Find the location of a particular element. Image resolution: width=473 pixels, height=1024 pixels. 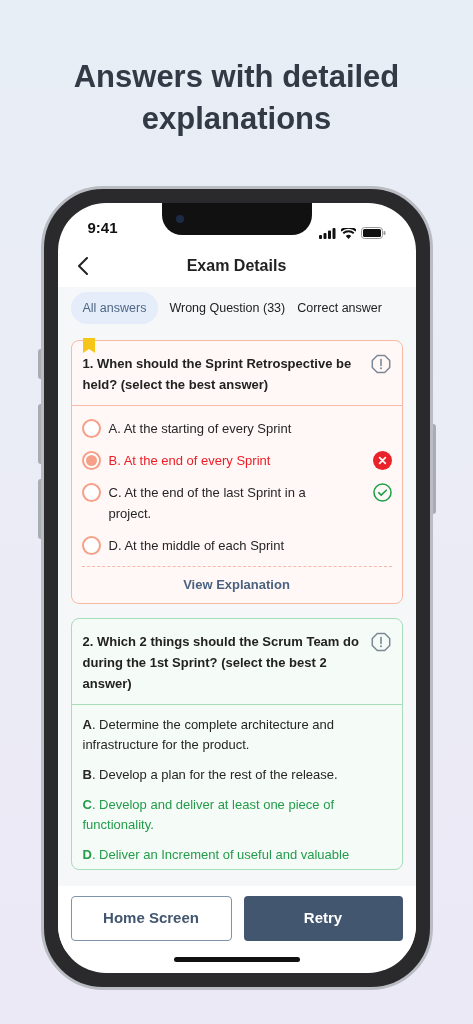

battery-icon is located at coordinates (373, 233).